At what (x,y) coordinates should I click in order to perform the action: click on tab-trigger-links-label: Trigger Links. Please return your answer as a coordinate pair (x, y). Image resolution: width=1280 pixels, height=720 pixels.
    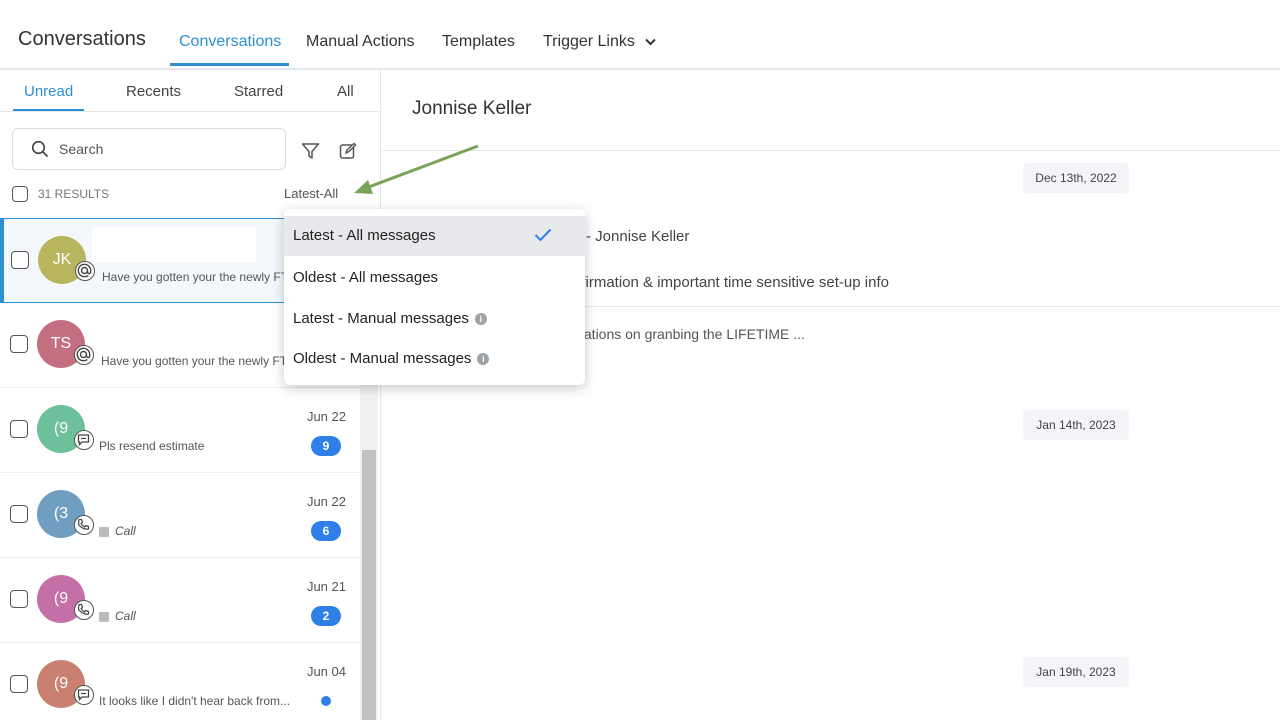
    Looking at the image, I should click on (589, 42).